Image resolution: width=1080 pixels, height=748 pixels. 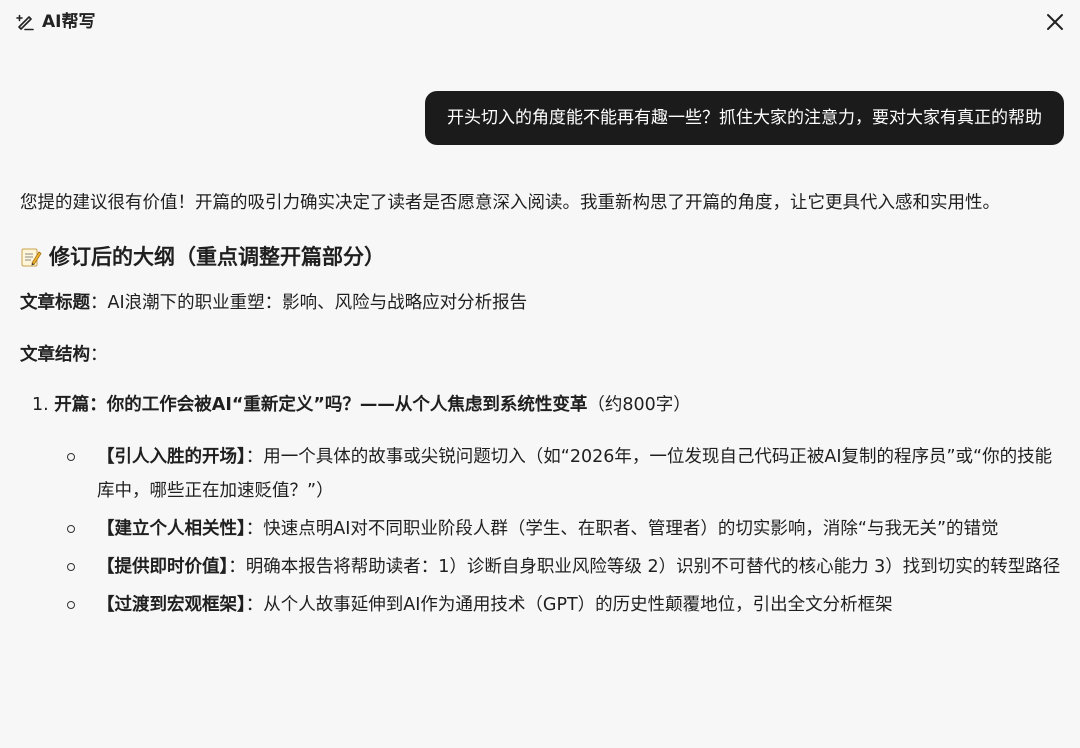 What do you see at coordinates (578, 605) in the screenshot?
I see `list-item-text: 从个人故事延伸到AI作为通用技术（GPT）的历史性颠覆地位，引出全文分析框架` at bounding box center [578, 605].